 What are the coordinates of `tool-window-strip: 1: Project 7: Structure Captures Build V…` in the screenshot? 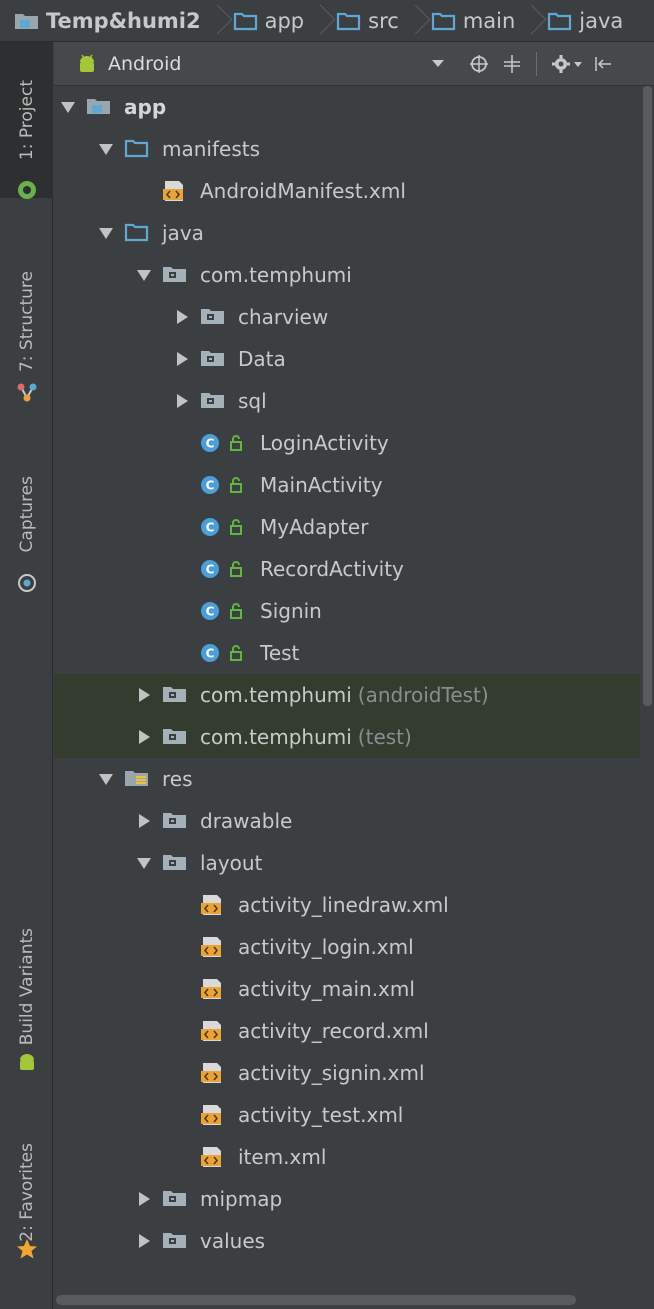 It's located at (26, 675).